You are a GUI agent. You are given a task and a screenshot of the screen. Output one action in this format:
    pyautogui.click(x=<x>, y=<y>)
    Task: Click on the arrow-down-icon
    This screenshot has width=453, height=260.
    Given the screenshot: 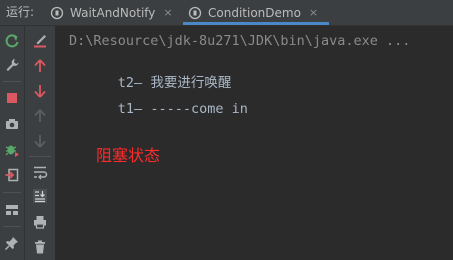 What is the action you would take?
    pyautogui.click(x=40, y=91)
    